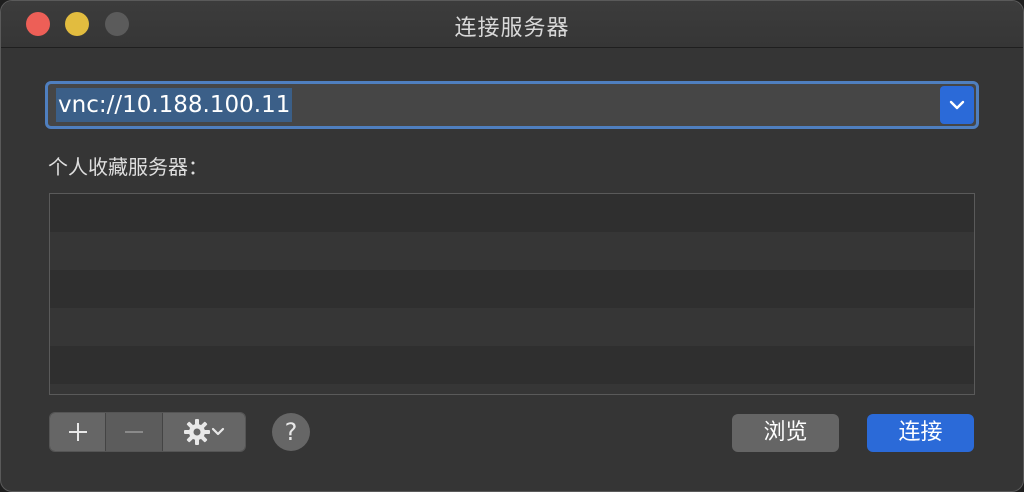 The height and width of the screenshot is (492, 1024). Describe the element at coordinates (512, 105) in the screenshot. I see `server-address-combo: vnc://10.188.100.11` at that location.